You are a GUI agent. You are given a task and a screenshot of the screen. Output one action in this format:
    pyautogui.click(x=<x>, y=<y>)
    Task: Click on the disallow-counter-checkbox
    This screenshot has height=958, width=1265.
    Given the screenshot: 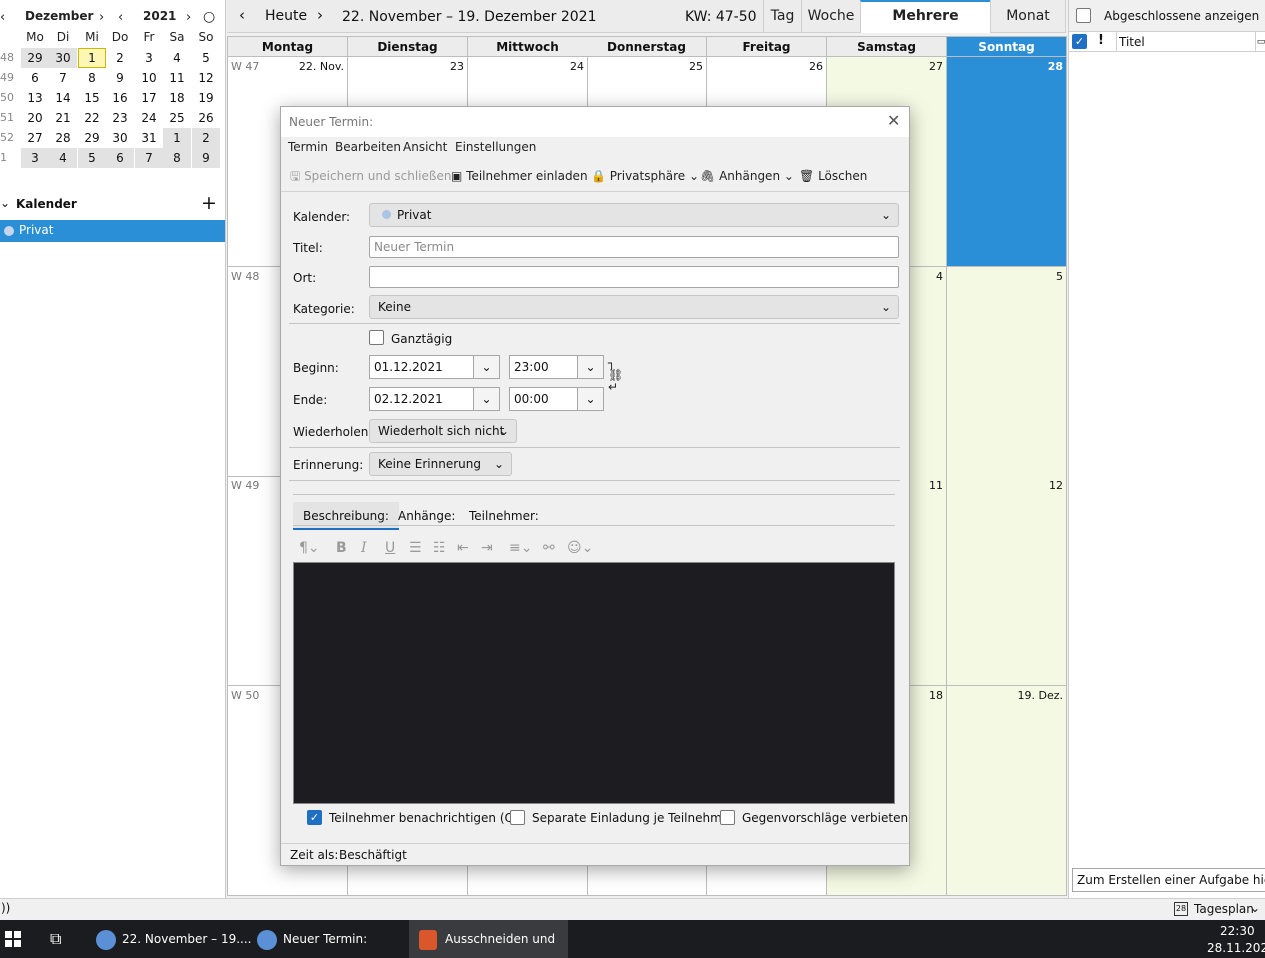 What is the action you would take?
    pyautogui.click(x=727, y=817)
    